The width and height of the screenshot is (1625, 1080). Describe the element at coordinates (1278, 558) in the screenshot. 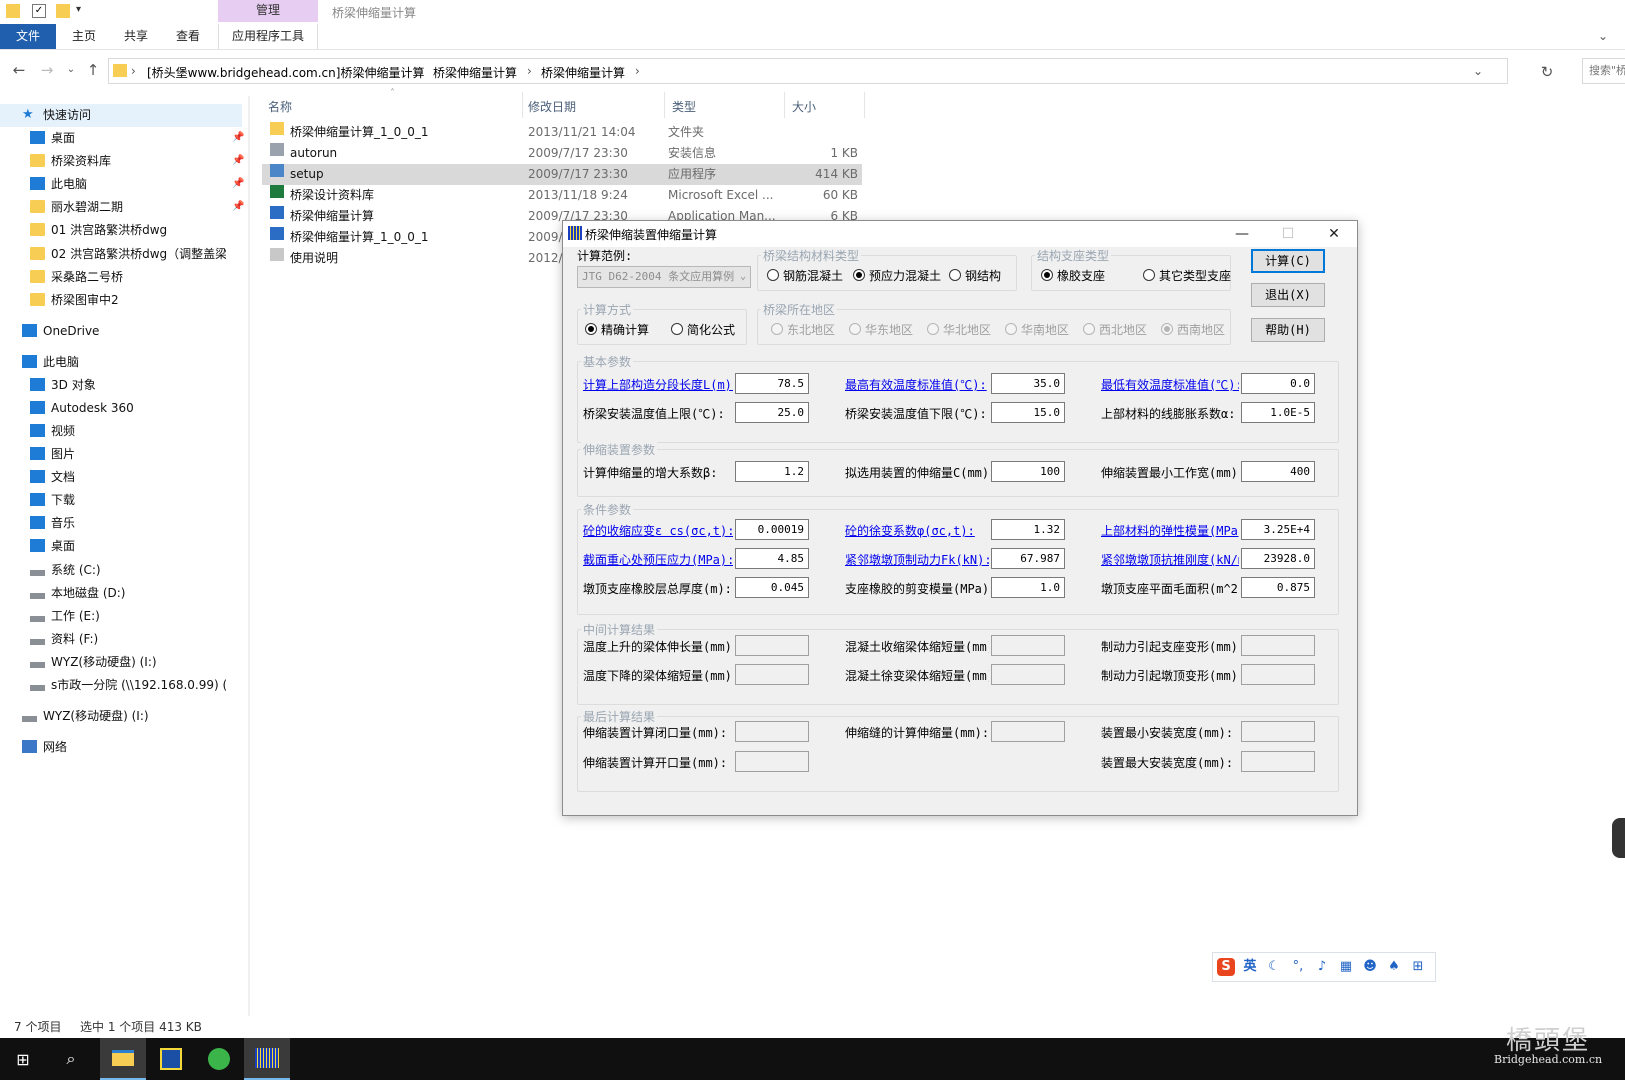

I see `param-input: 23928.0` at that location.